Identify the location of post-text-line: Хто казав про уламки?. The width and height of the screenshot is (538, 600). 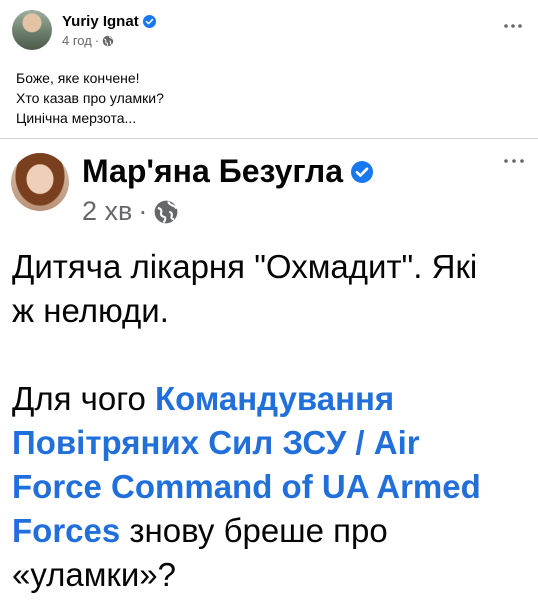
(90, 98).